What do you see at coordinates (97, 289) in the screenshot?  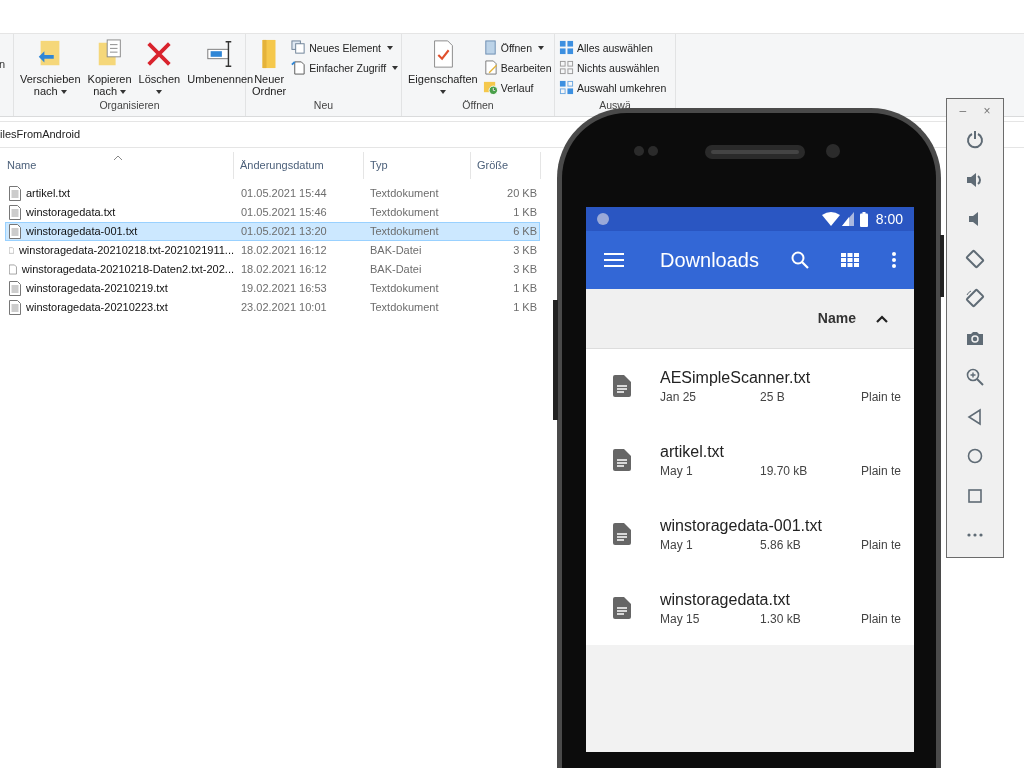 I see `file-name: winstoragedata-20210219.txt` at bounding box center [97, 289].